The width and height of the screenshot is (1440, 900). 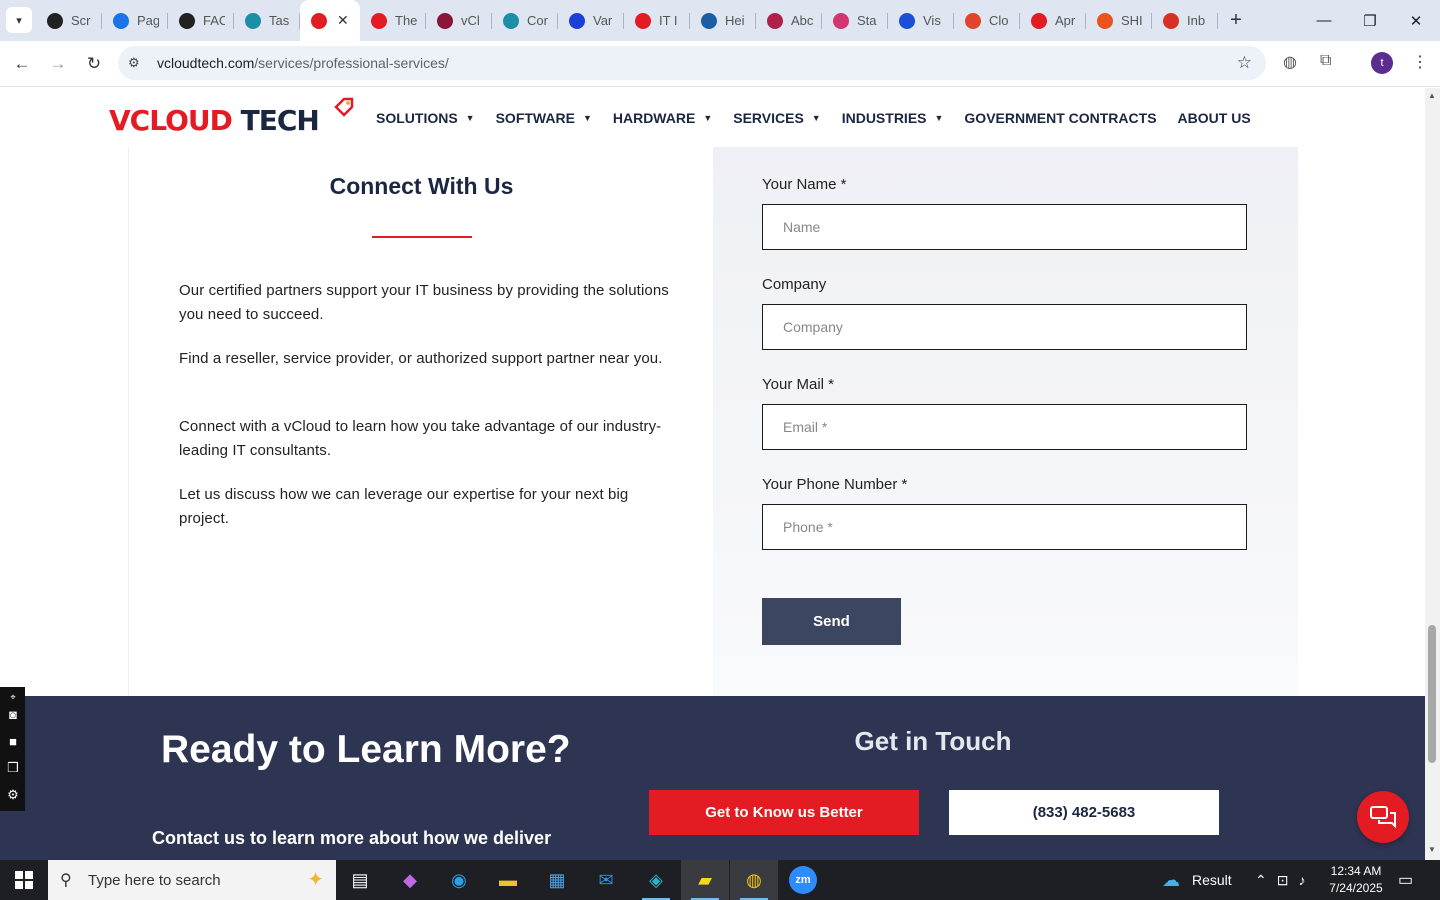 What do you see at coordinates (1053, 20) in the screenshot?
I see `tab: Apr` at bounding box center [1053, 20].